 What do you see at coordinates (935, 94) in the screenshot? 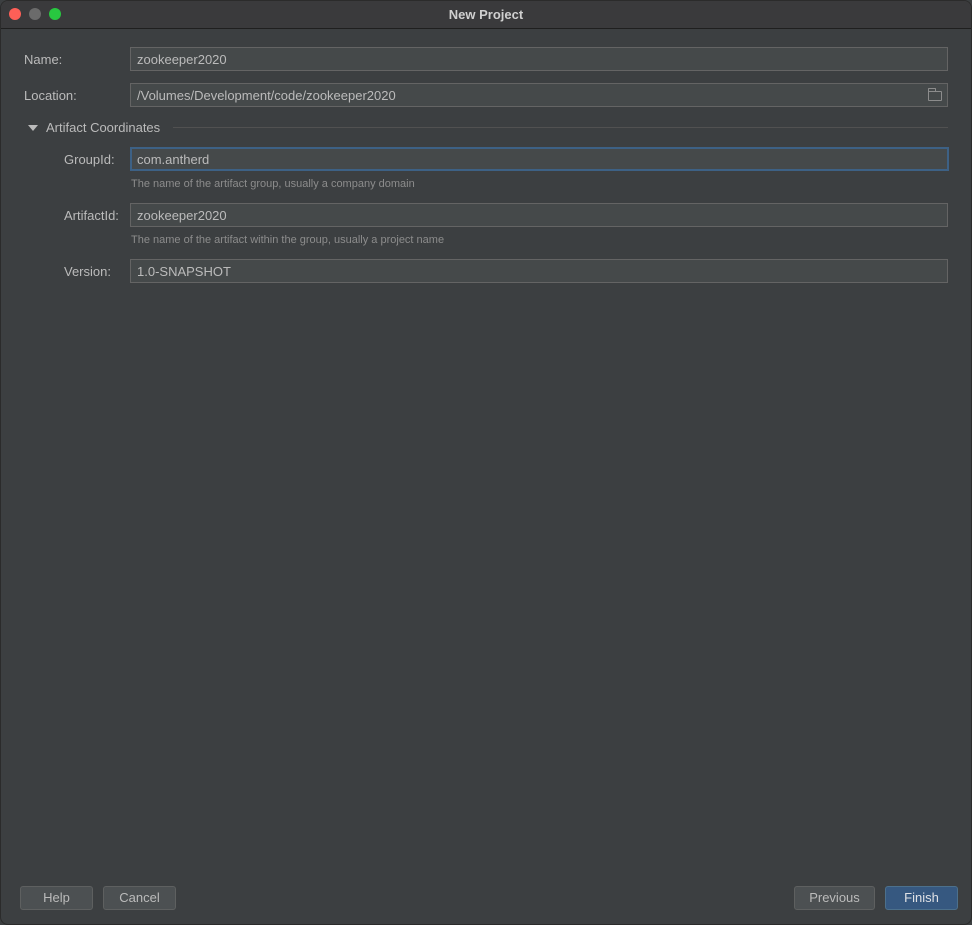
I see `folder-browse-icon` at bounding box center [935, 94].